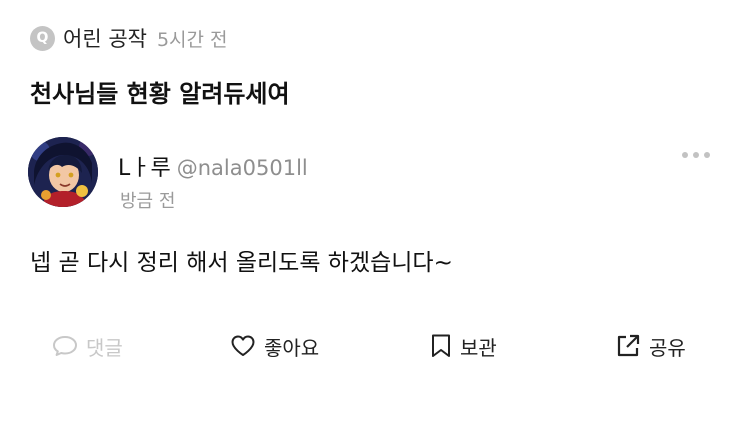 This screenshot has height=441, width=749. Describe the element at coordinates (241, 263) in the screenshot. I see `answer-body: 넵 곧 다시 정리 해서 올리도록 하겠습니다~` at that location.